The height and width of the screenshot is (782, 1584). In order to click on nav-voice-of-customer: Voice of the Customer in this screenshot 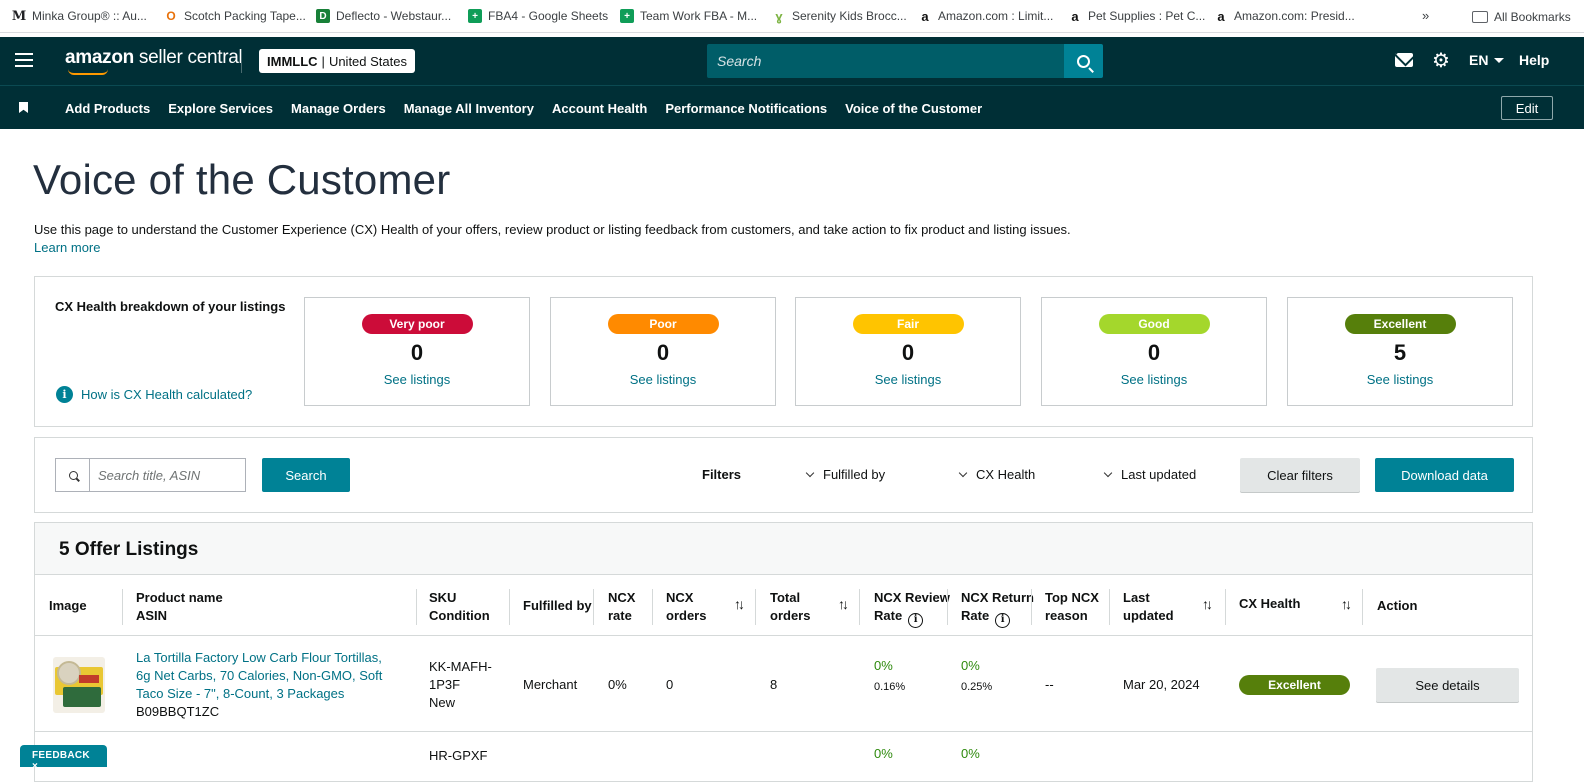, I will do `click(913, 108)`.